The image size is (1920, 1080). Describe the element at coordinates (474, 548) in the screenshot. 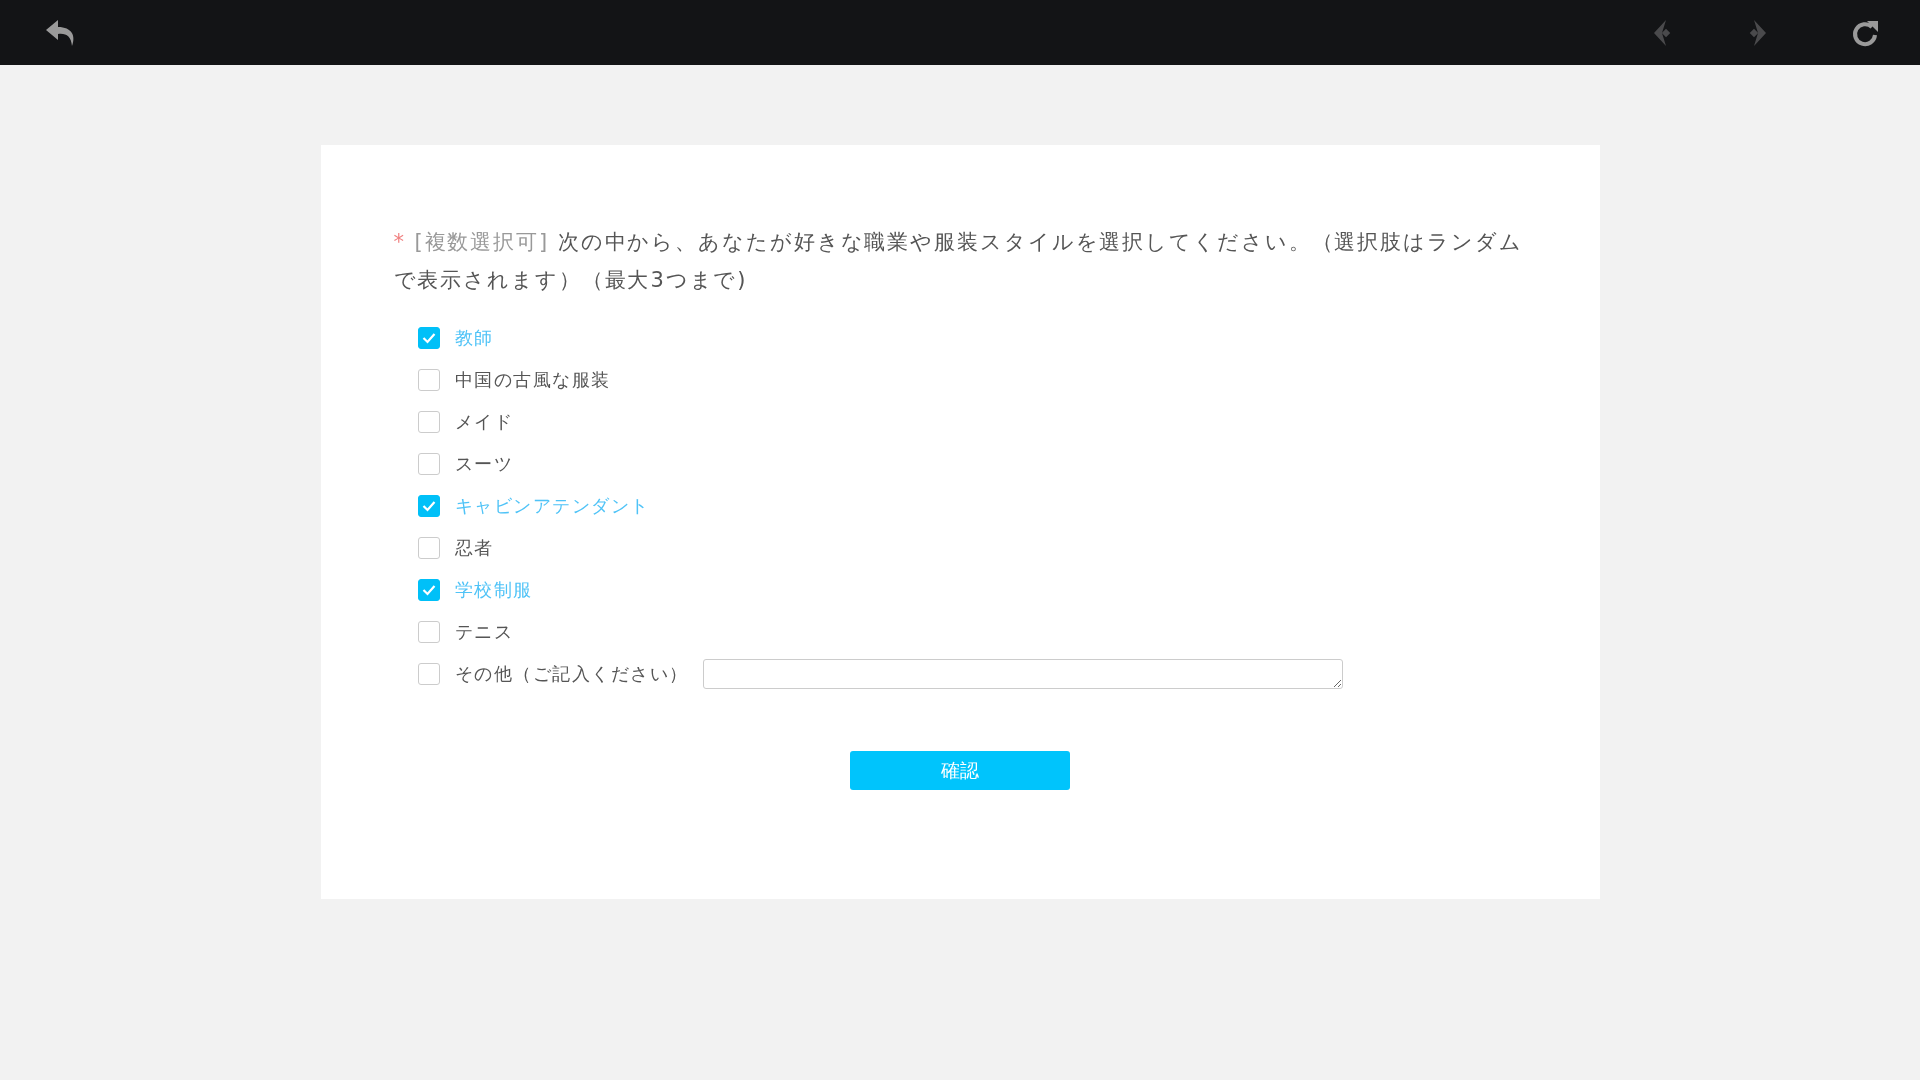

I see `option-label: 忍者` at that location.